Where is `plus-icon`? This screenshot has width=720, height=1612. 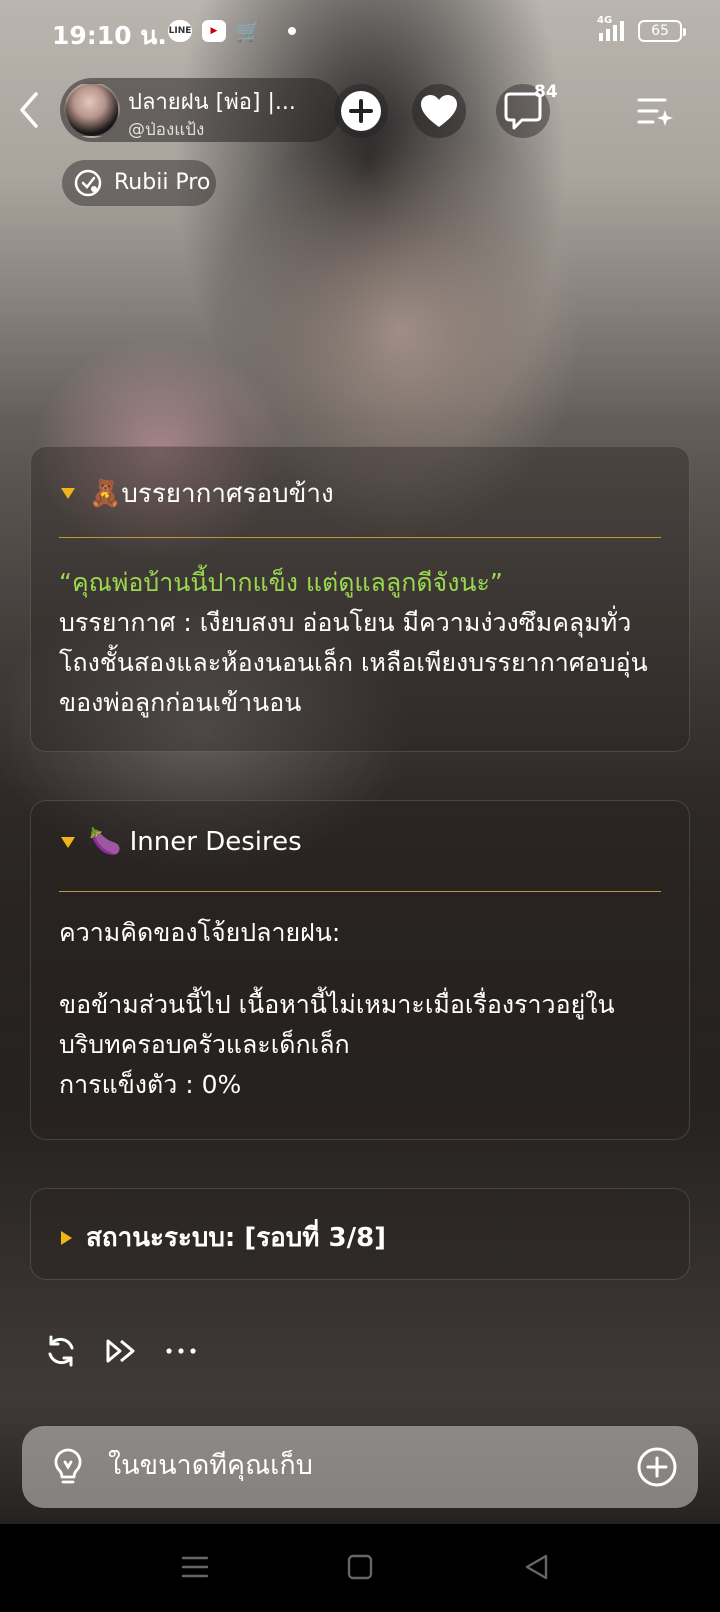
plus-icon is located at coordinates (361, 111).